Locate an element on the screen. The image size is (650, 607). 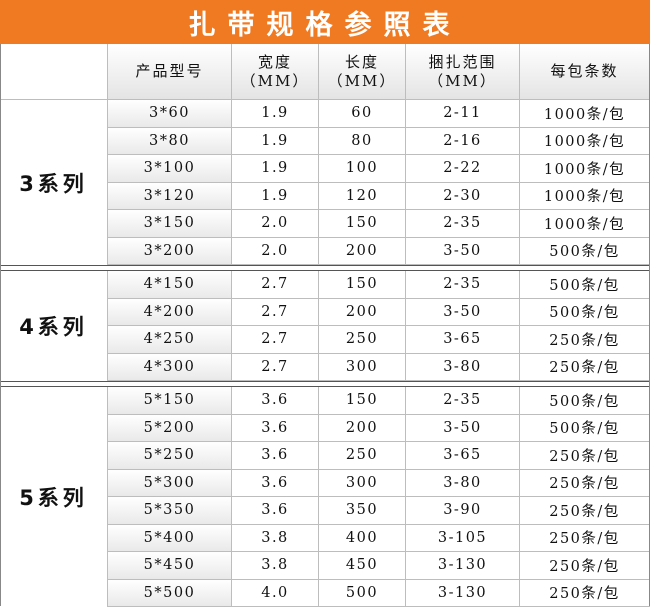
cell-model: 3*120 is located at coordinates (170, 197).